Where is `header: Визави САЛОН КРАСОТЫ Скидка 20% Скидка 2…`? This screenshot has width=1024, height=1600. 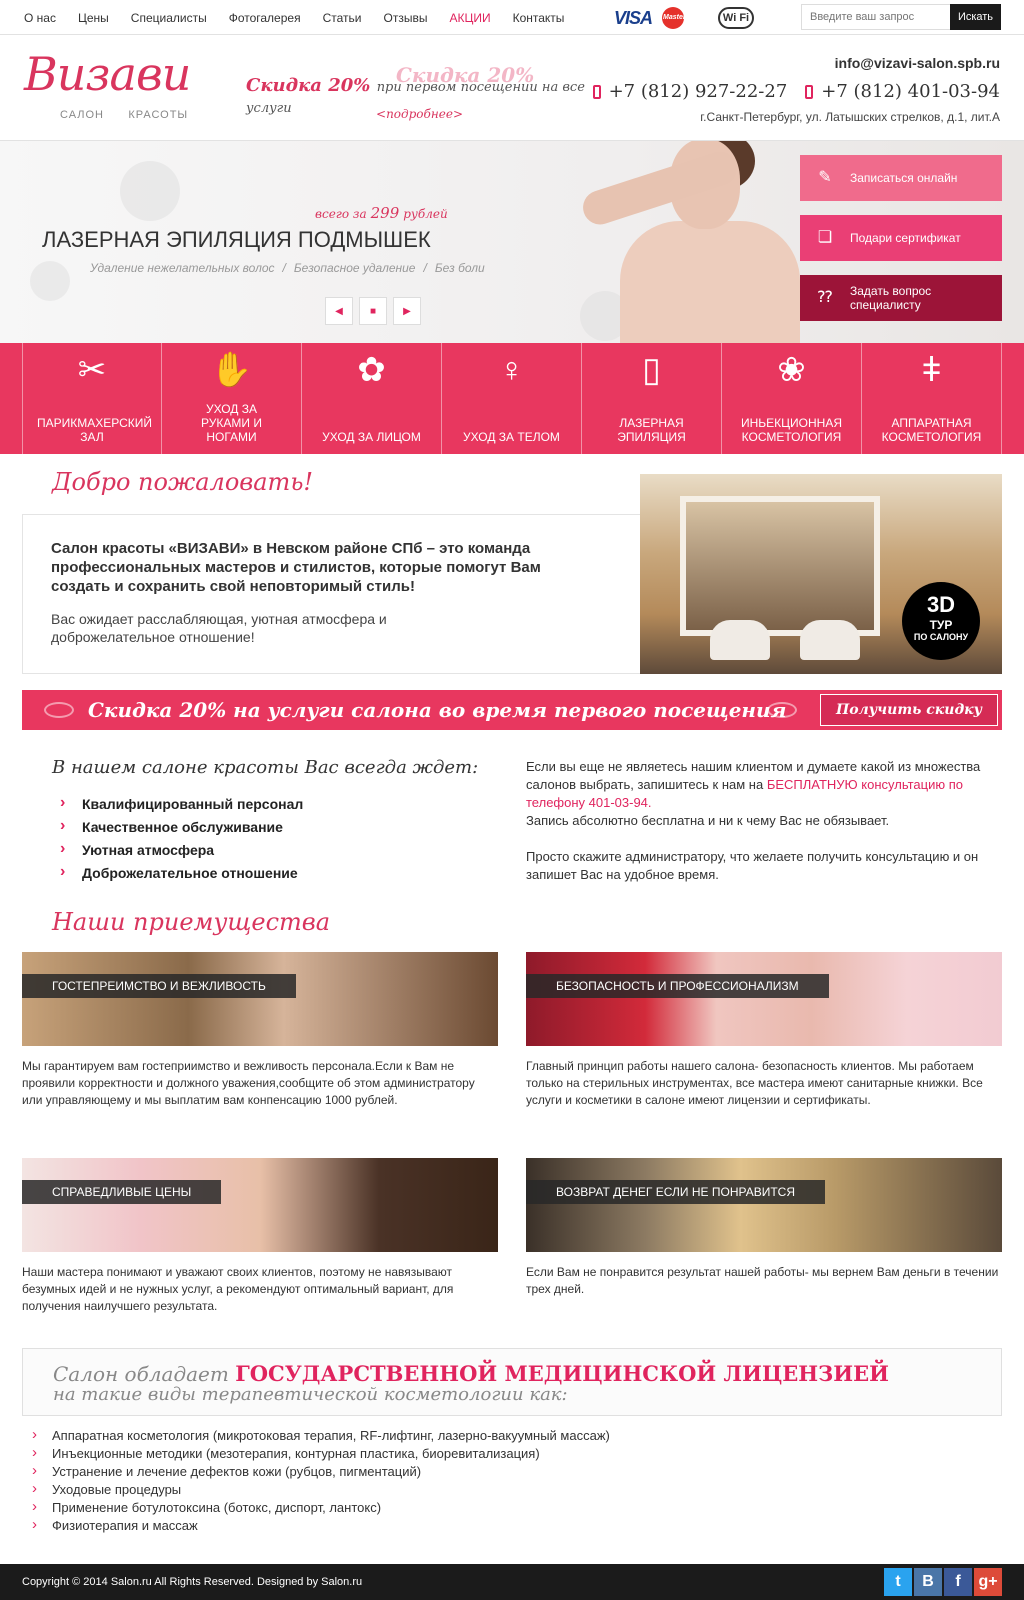 header: Визави САЛОН КРАСОТЫ Скидка 20% Скидка 2… is located at coordinates (512, 88).